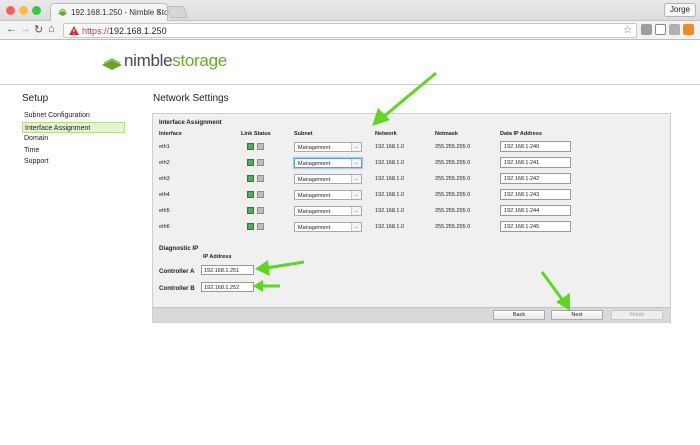  What do you see at coordinates (164, 227) in the screenshot?
I see `interface-name: eth6` at bounding box center [164, 227].